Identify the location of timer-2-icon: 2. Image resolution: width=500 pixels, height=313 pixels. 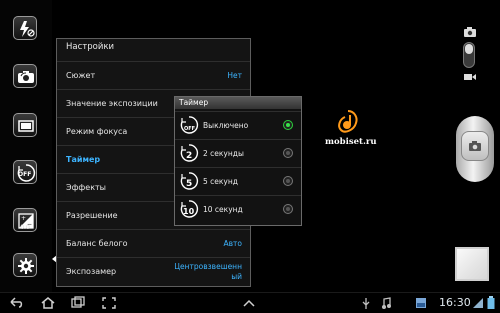
(189, 153).